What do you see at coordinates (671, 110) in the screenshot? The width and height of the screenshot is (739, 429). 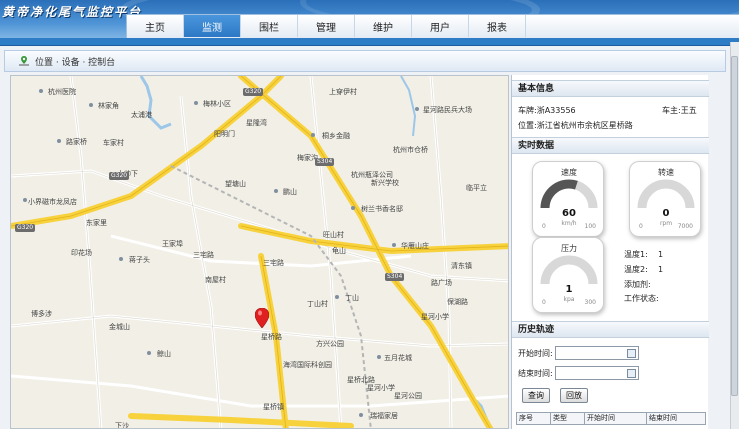 I see `owner-label: 车主:` at bounding box center [671, 110].